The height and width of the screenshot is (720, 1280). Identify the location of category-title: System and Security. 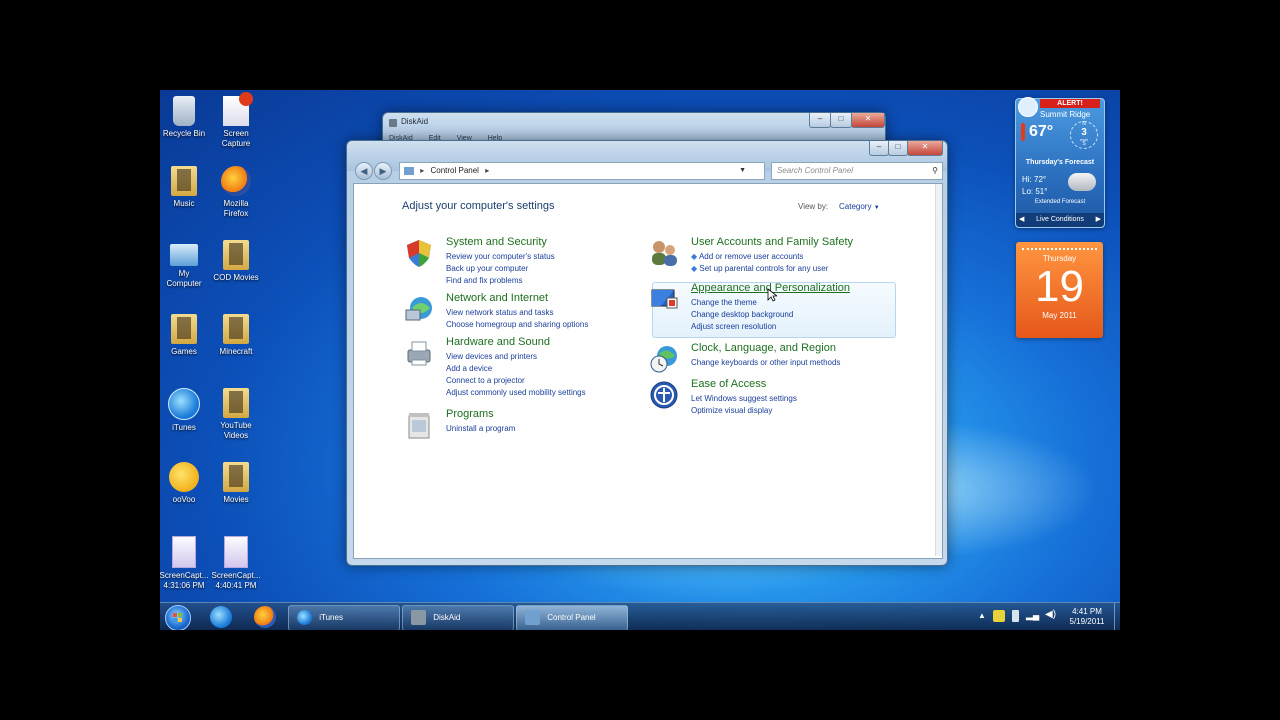
(496, 242).